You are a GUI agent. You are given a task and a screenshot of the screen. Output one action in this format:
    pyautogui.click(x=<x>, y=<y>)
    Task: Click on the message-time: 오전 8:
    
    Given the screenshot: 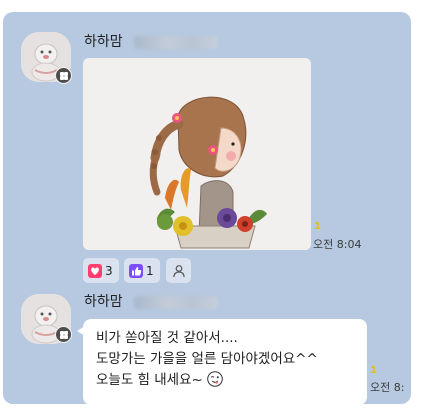 What is the action you would take?
    pyautogui.click(x=387, y=387)
    